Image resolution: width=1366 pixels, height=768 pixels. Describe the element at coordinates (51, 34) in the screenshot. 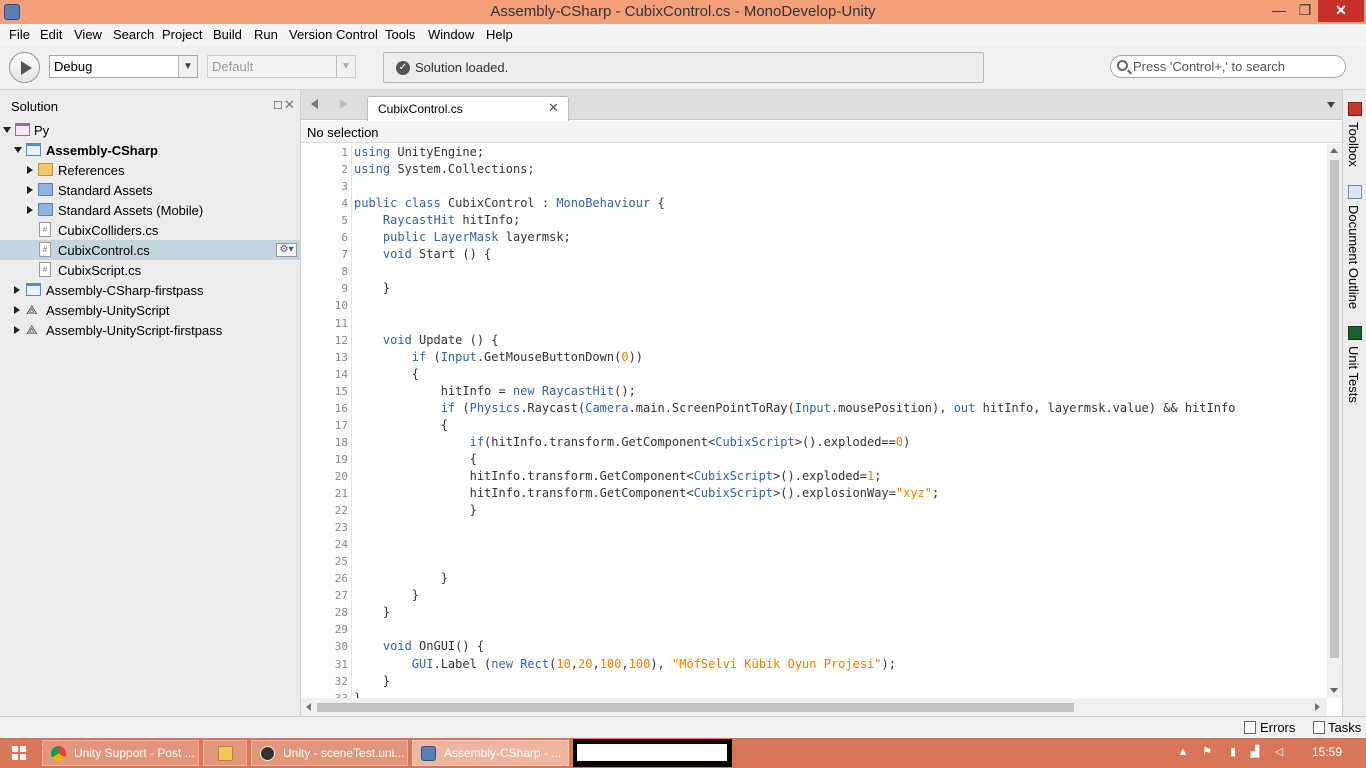

I see `menu-edit: Edit` at that location.